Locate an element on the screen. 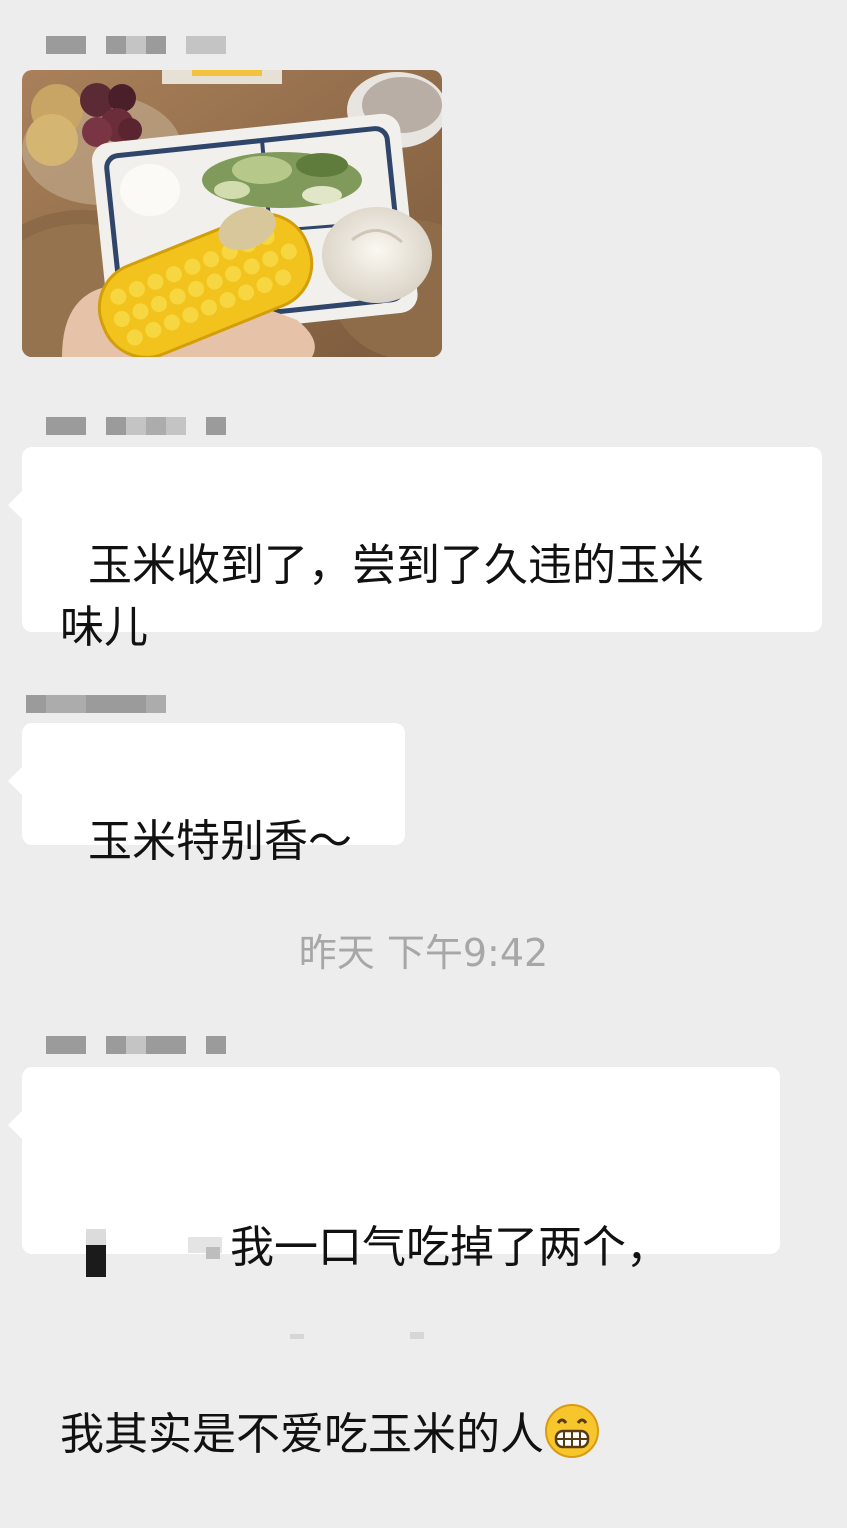 This screenshot has height=1528, width=847. message-line: 我一口气吃掉了两个， is located at coordinates (402, 1248).